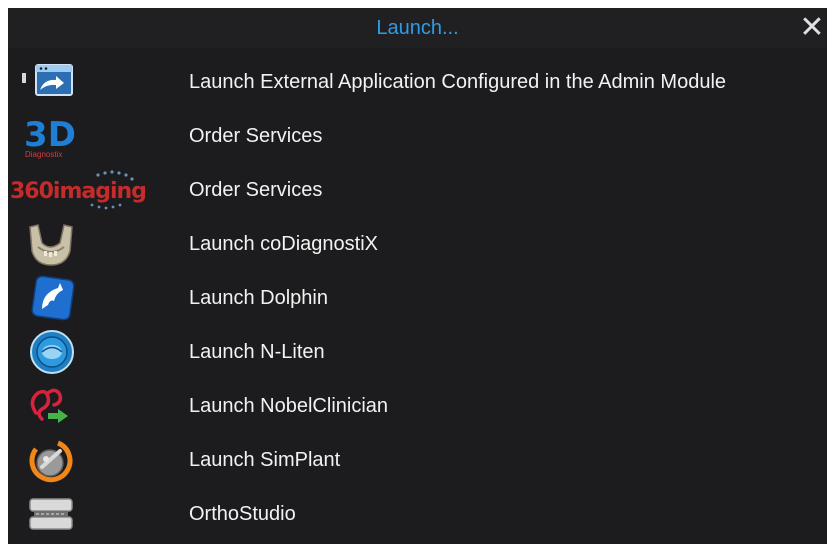 The image size is (827, 546). Describe the element at coordinates (417, 460) in the screenshot. I see `list-item-simplant: Launch SimPlant` at that location.